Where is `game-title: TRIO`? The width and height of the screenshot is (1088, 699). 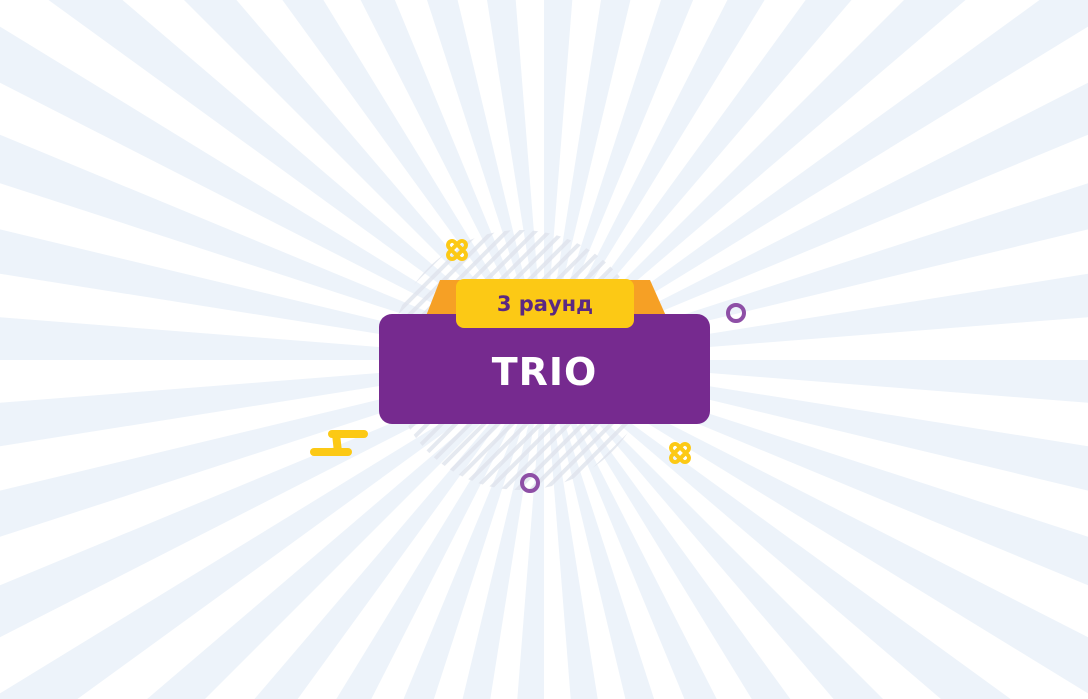 game-title: TRIO is located at coordinates (544, 372).